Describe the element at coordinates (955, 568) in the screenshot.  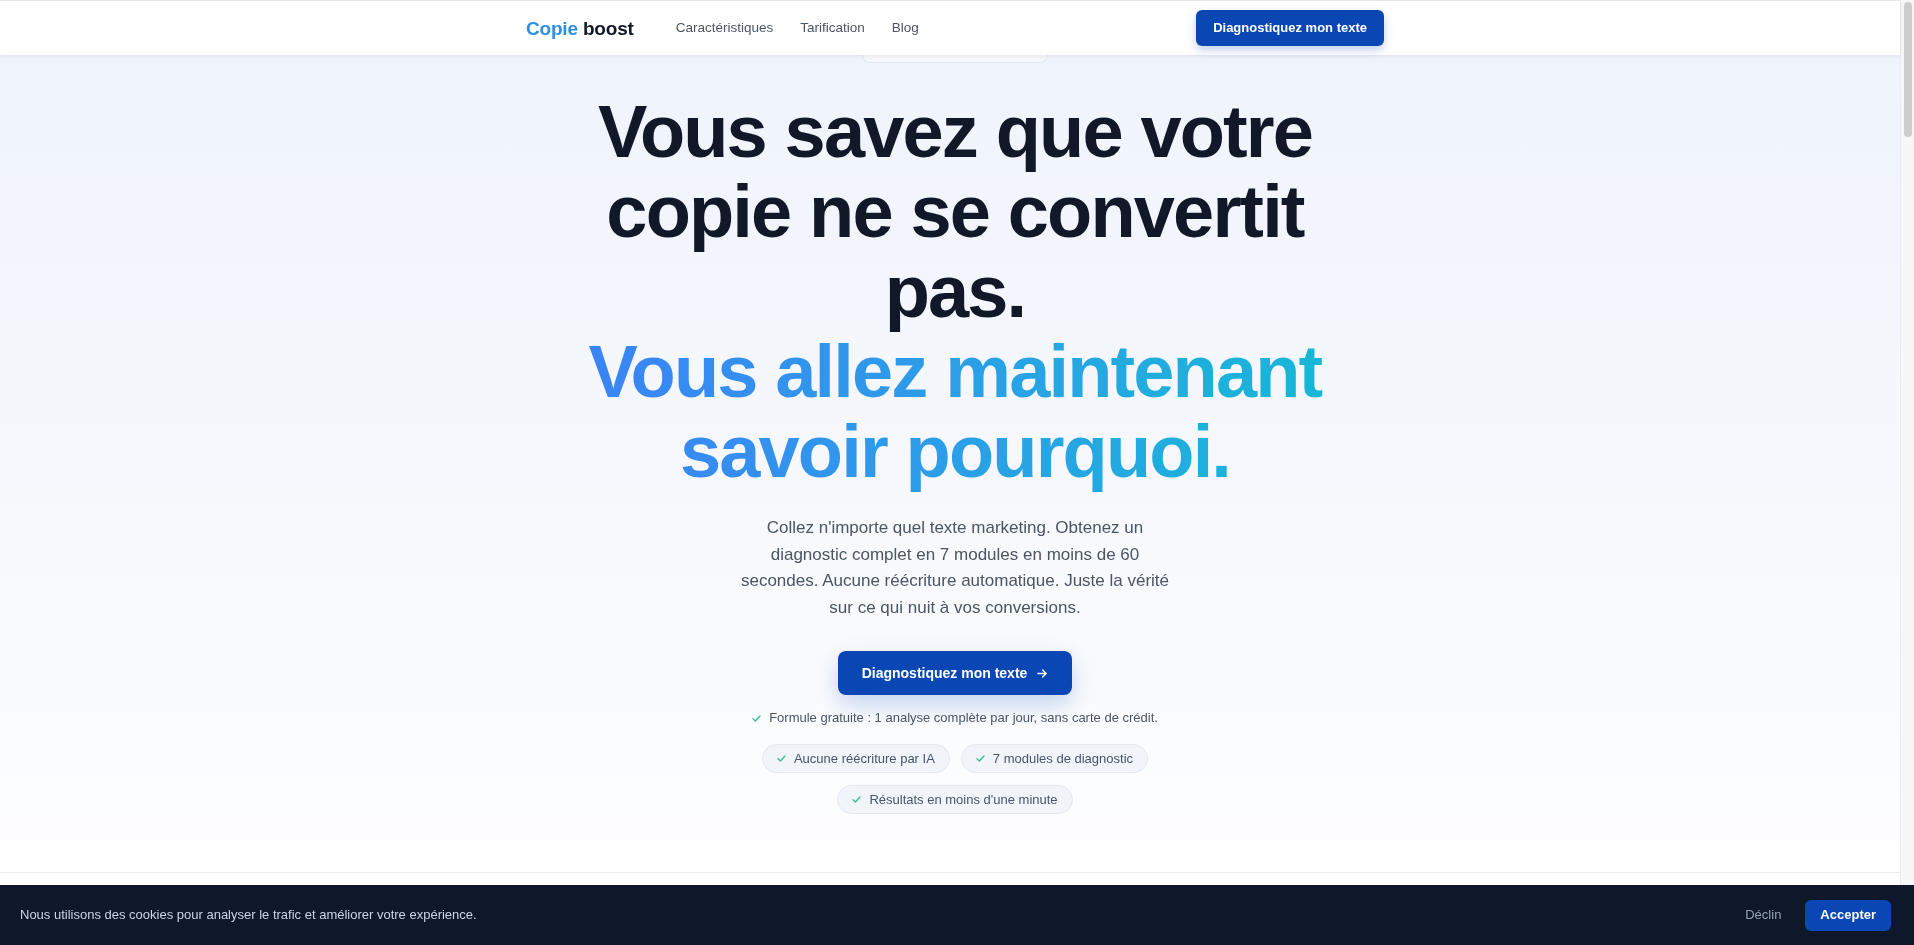
I see `hero-description: Collez n'importe quel texte marketing. Obtenez un diagnostic complet en 7 modules en moins de 60 secondes. Aucune réécriture automatique. Juste la vérité sur ce qui nuit à vos conversions.` at that location.